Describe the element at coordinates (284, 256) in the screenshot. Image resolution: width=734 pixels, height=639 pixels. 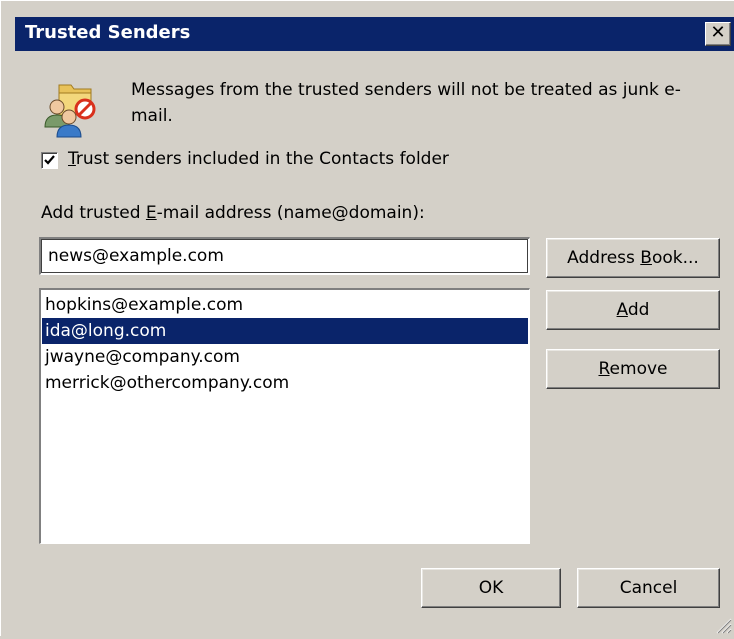
I see `email-input: news@example.com` at that location.